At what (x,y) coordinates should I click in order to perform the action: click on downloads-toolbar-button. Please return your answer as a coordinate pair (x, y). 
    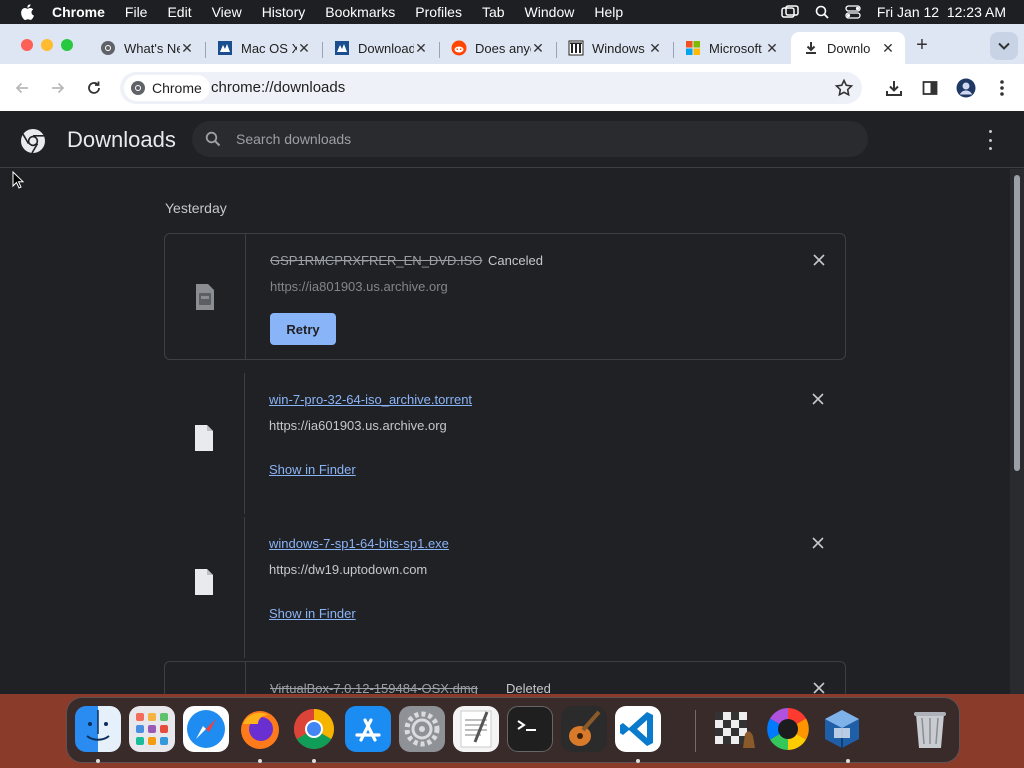
    Looking at the image, I should click on (894, 88).